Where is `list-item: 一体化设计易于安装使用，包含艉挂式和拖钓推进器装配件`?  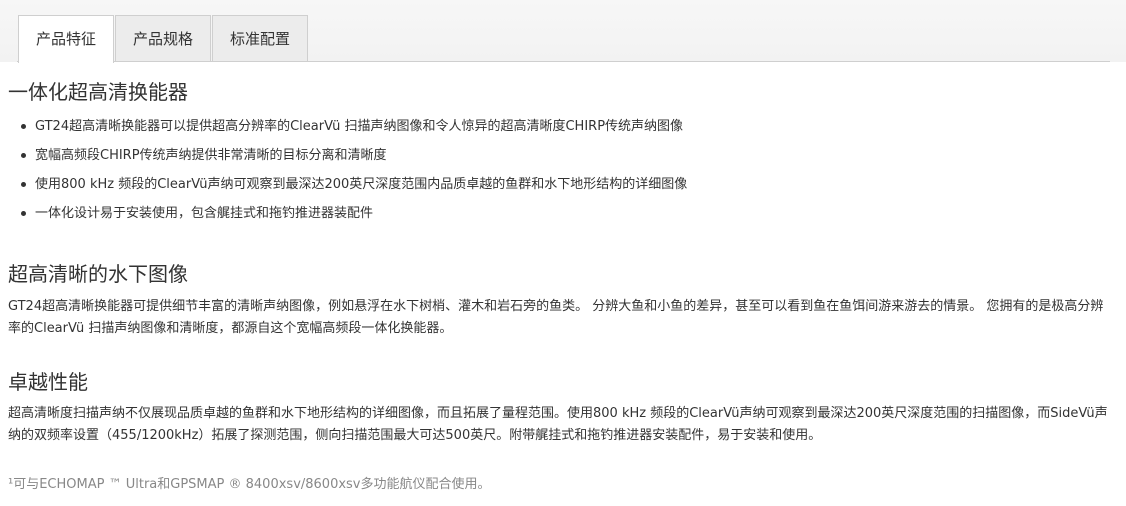 list-item: 一体化设计易于安装使用，包含艉挂式和拖钓推进器装配件 is located at coordinates (558, 213).